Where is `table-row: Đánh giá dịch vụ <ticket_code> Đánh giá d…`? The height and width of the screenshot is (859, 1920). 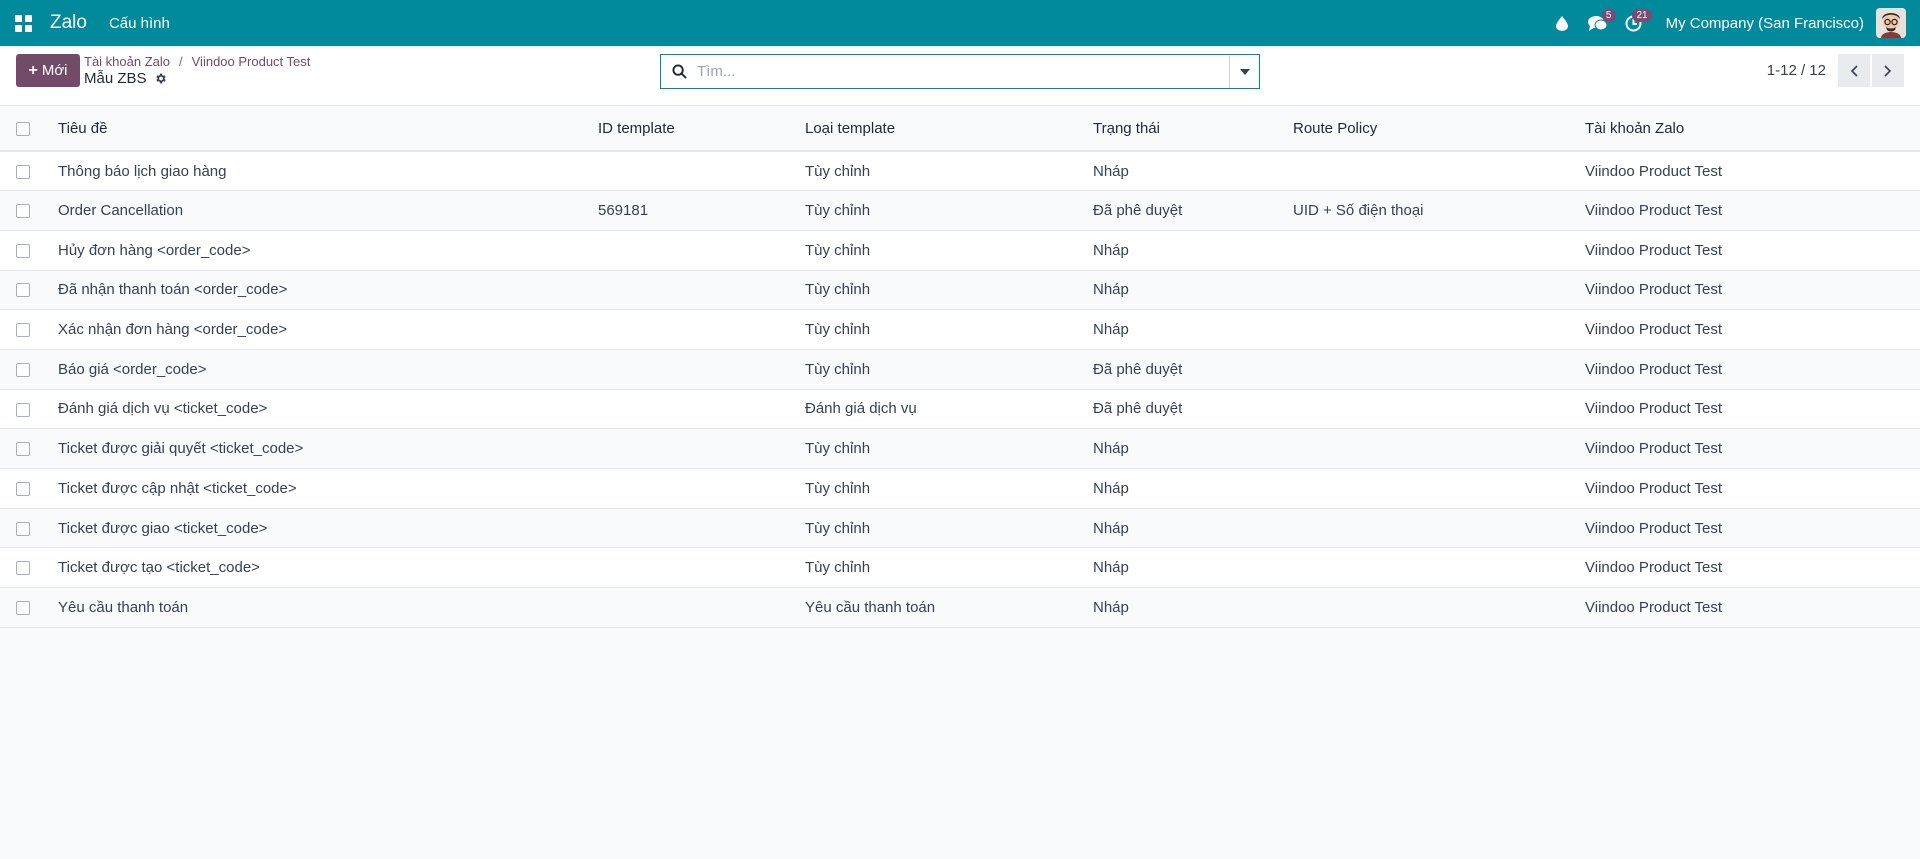 table-row: Đánh giá dịch vụ <ticket_code> Đánh giá d… is located at coordinates (960, 409).